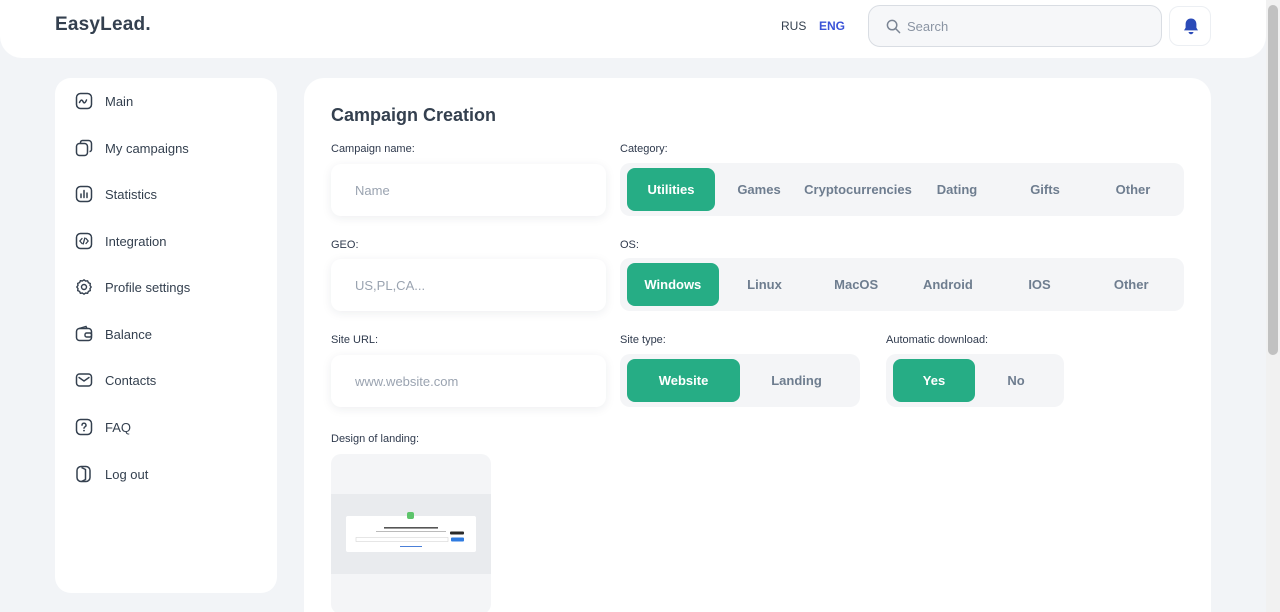 The image size is (1280, 612). Describe the element at coordinates (1273, 180) in the screenshot. I see `scrollbar-thumb` at that location.